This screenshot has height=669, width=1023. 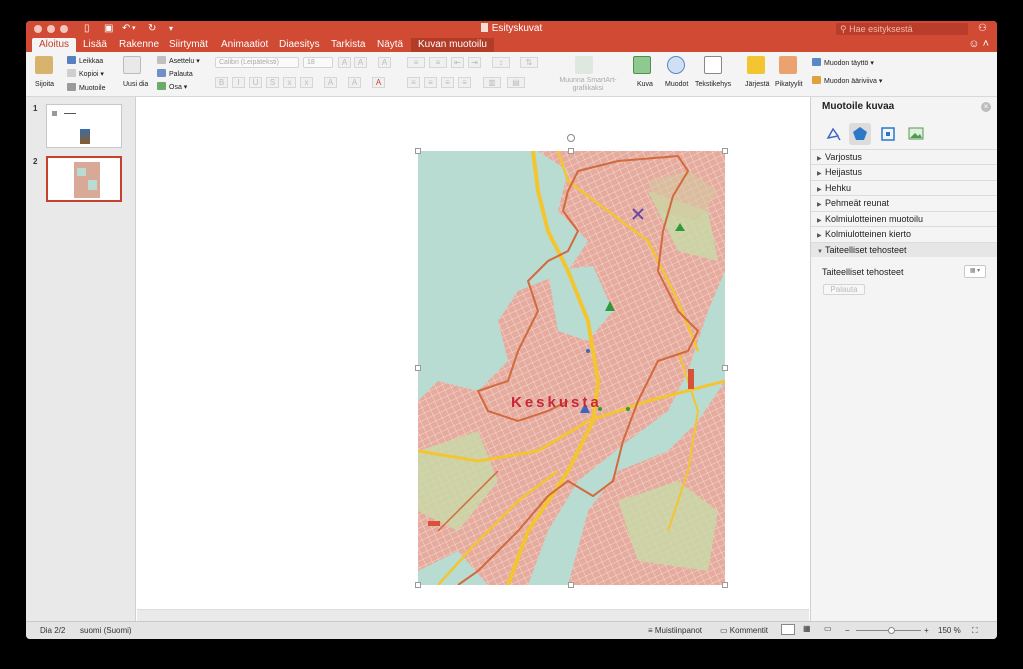 I want to click on search-field: ⚲ Hae esityksestä, so click(x=902, y=29).